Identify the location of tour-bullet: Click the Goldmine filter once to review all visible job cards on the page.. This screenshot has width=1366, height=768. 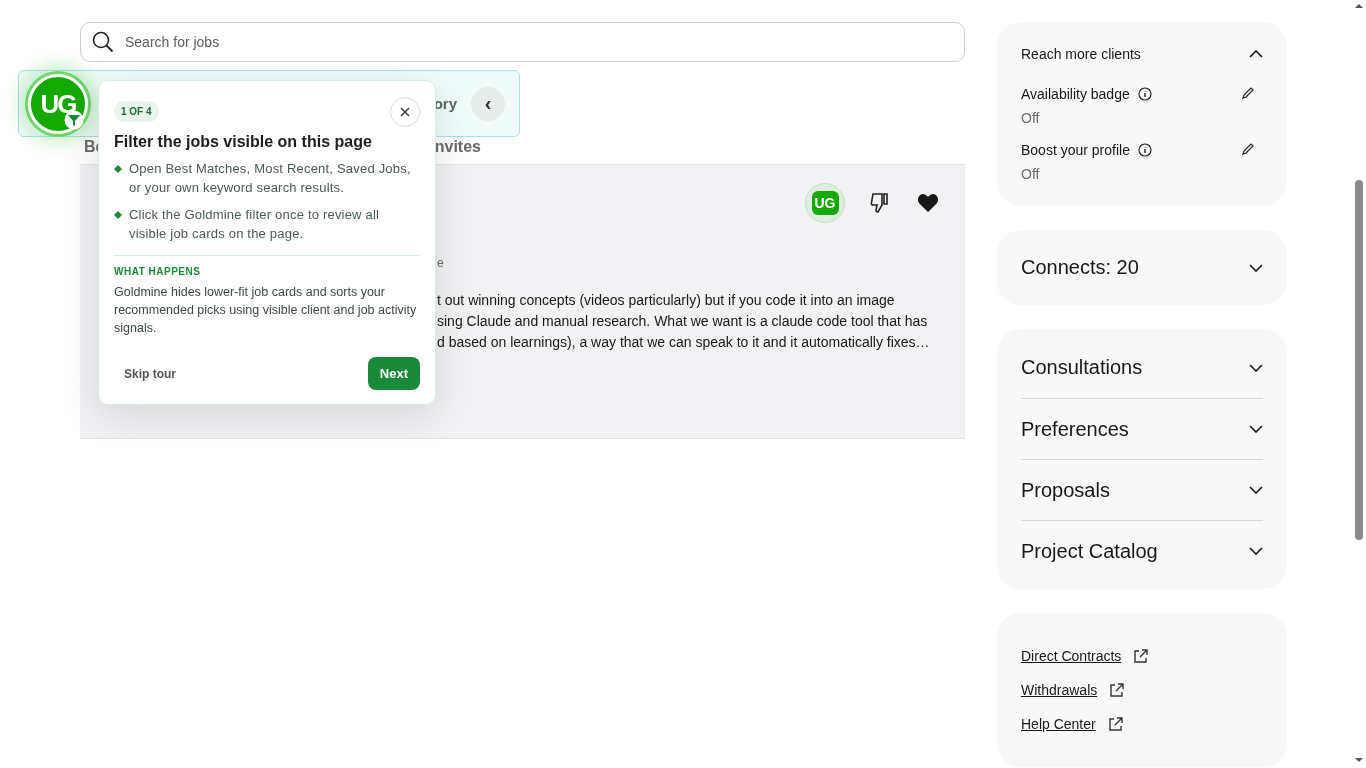
(255, 224).